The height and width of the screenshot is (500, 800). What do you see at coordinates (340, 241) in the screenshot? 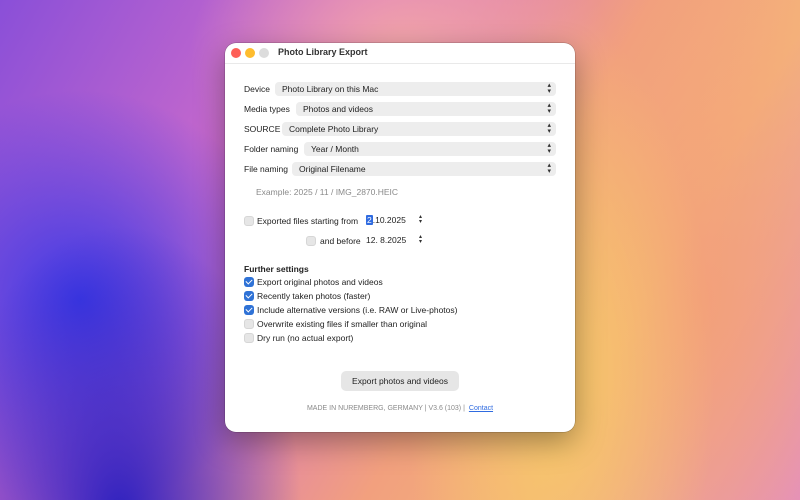
I see `end-date-label: and before` at bounding box center [340, 241].